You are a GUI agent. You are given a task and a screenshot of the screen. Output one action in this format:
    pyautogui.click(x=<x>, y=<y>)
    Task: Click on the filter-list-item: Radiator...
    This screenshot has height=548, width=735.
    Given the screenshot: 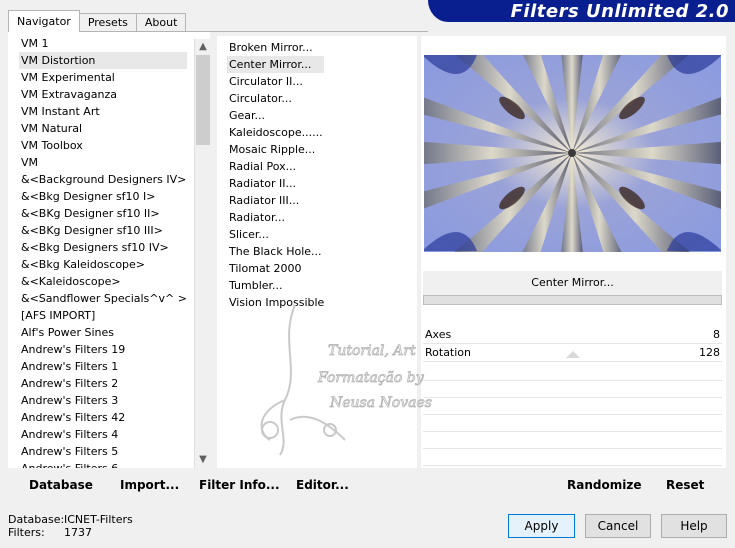 What is the action you would take?
    pyautogui.click(x=275, y=217)
    